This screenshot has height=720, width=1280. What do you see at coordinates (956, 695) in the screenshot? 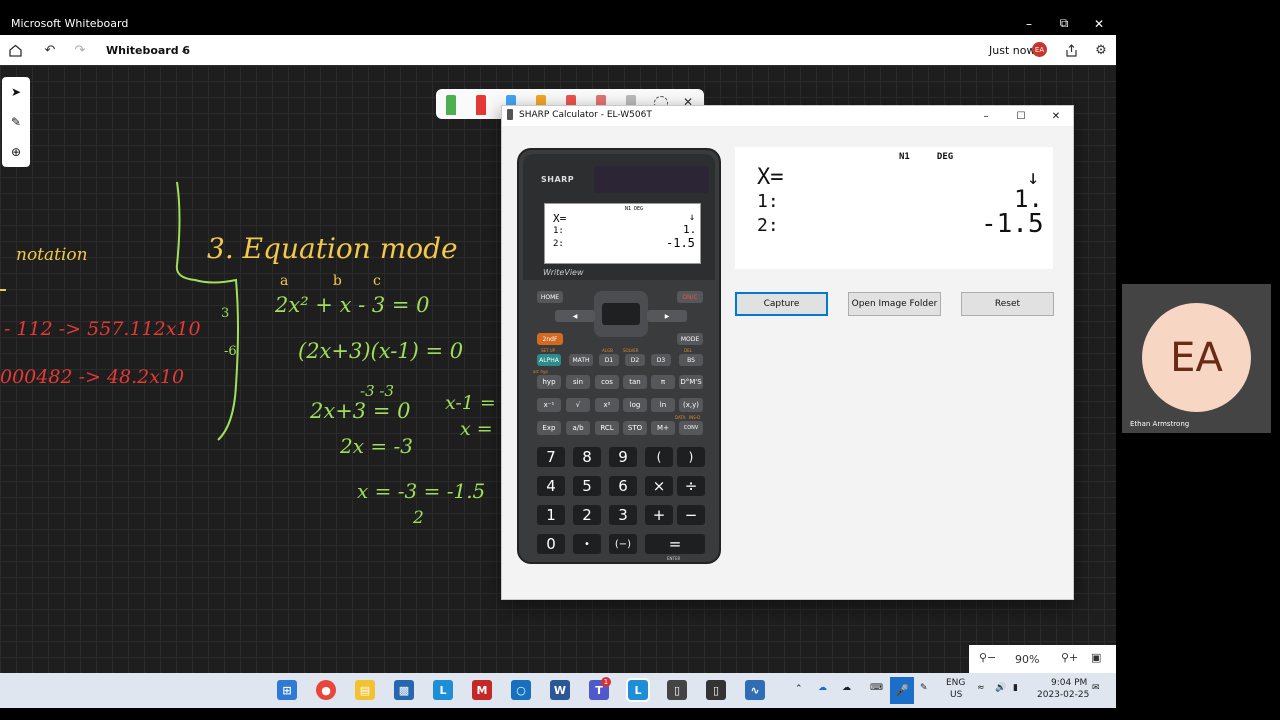
I see `region-label: US` at bounding box center [956, 695].